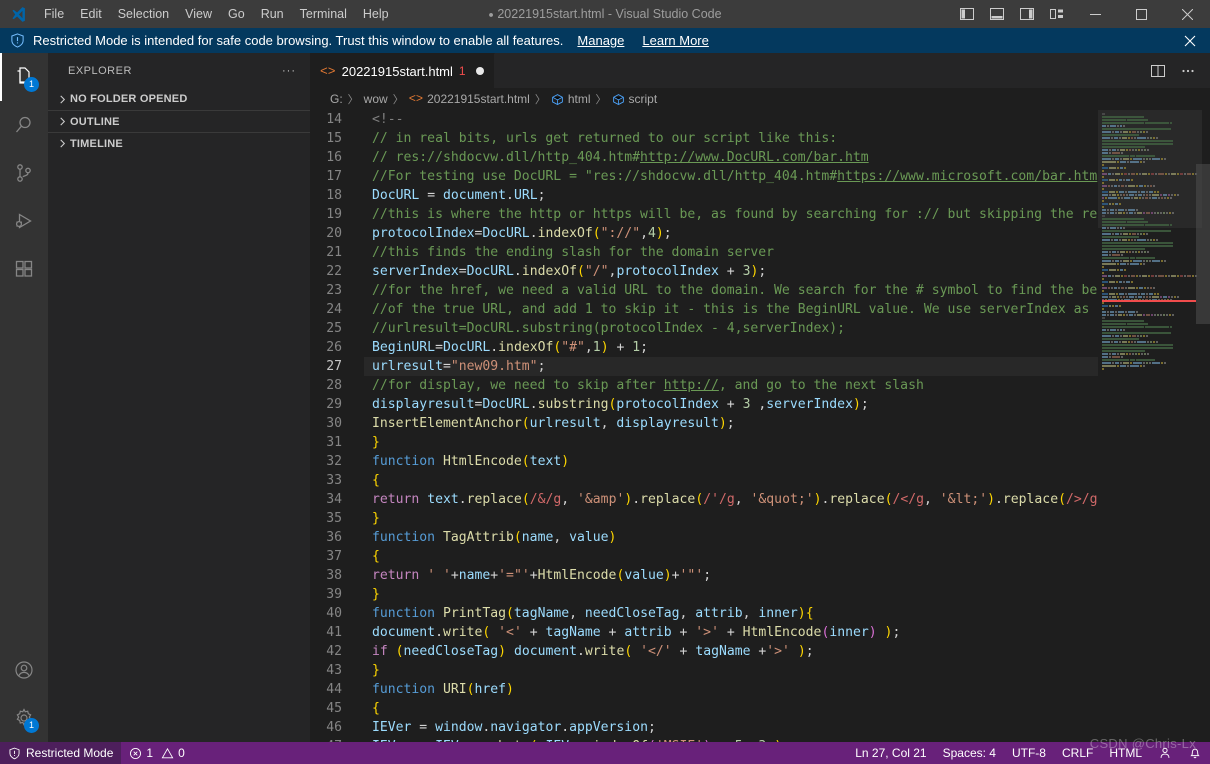  I want to click on code-line: 33 {, so click(704, 480).